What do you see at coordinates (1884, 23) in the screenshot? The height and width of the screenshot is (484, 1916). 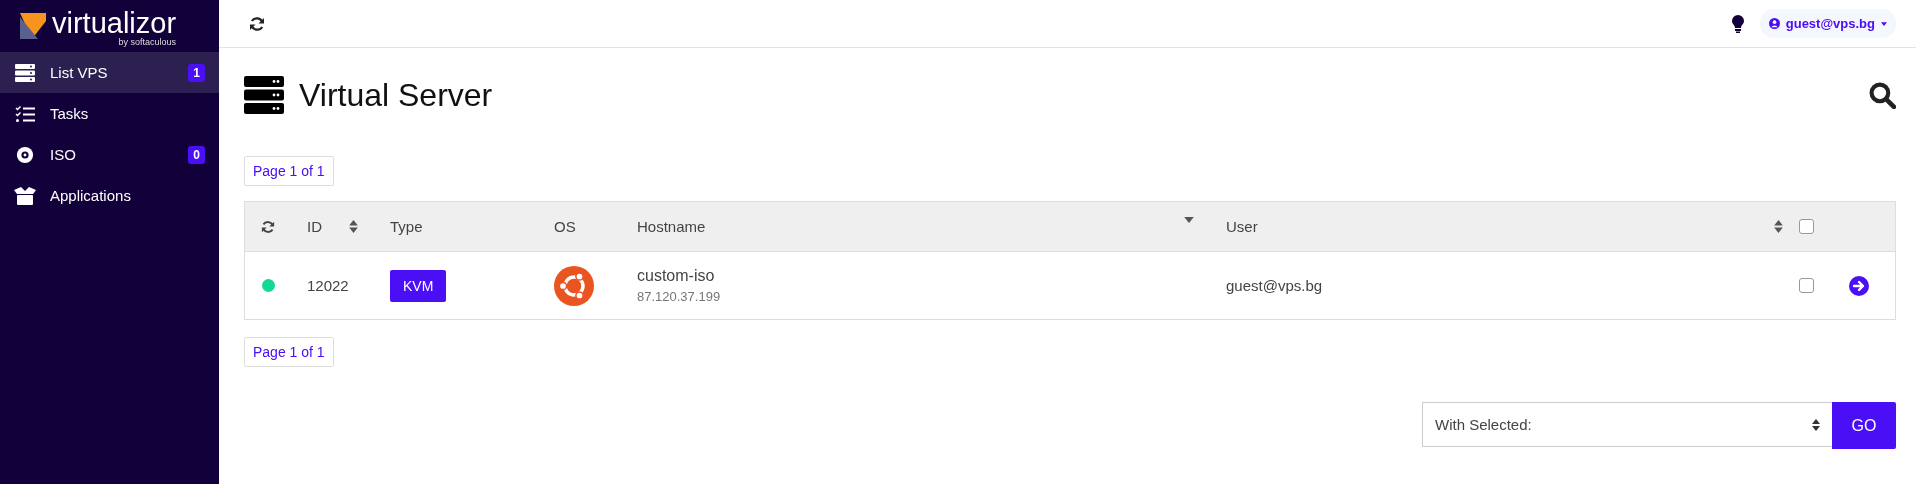 I see `caret-icon` at bounding box center [1884, 23].